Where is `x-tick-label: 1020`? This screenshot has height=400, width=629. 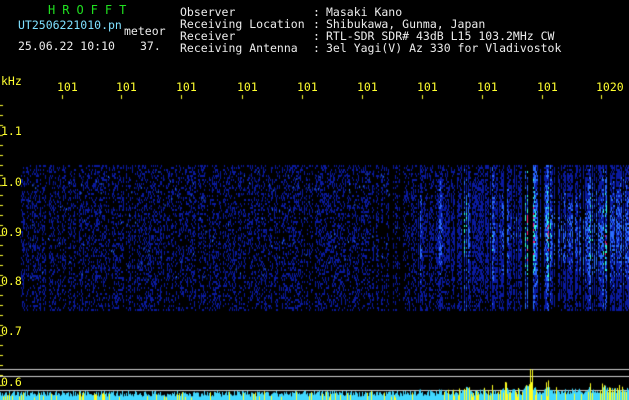
x-tick-label: 1020 is located at coordinates (610, 87).